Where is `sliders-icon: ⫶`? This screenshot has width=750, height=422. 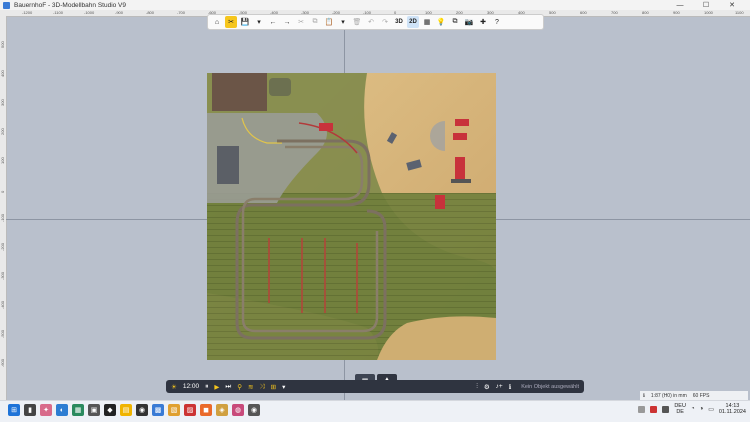
sliders-icon: ⫶ is located at coordinates (477, 387).